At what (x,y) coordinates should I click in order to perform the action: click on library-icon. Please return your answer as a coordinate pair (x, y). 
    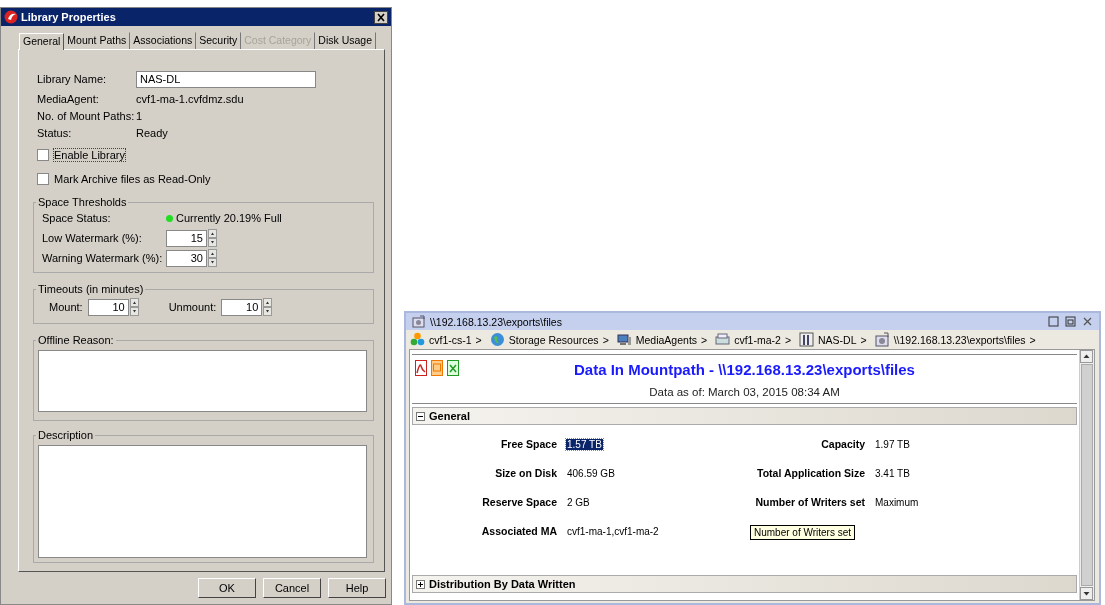
    Looking at the image, I should click on (807, 339).